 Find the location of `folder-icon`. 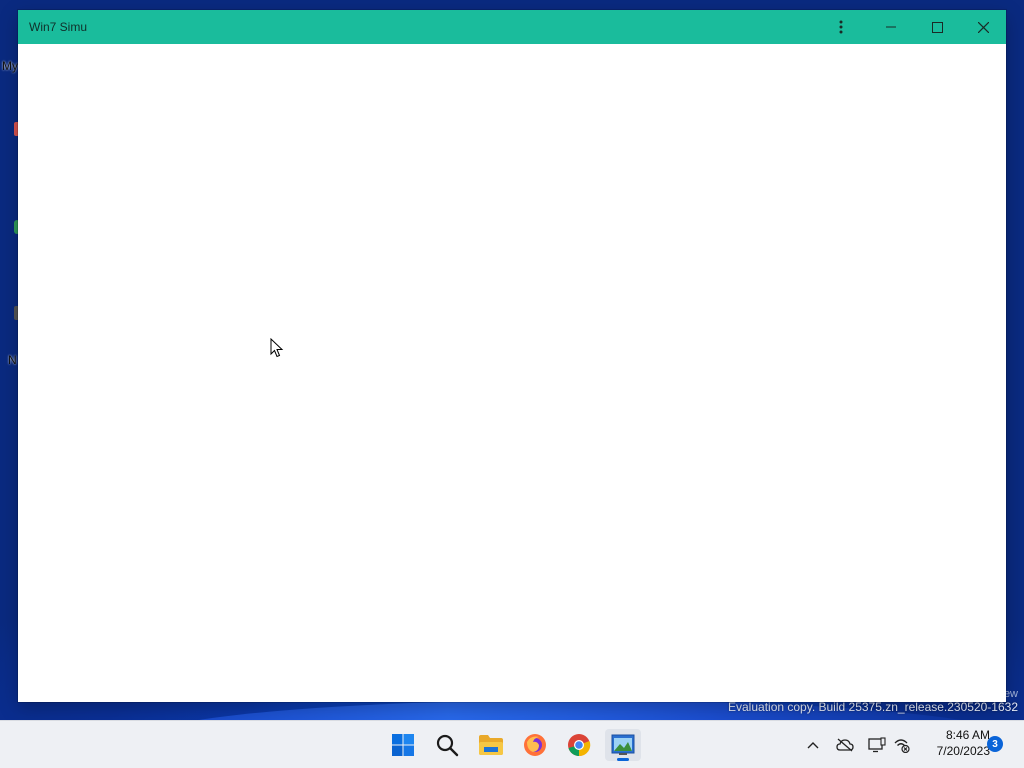

folder-icon is located at coordinates (491, 745).